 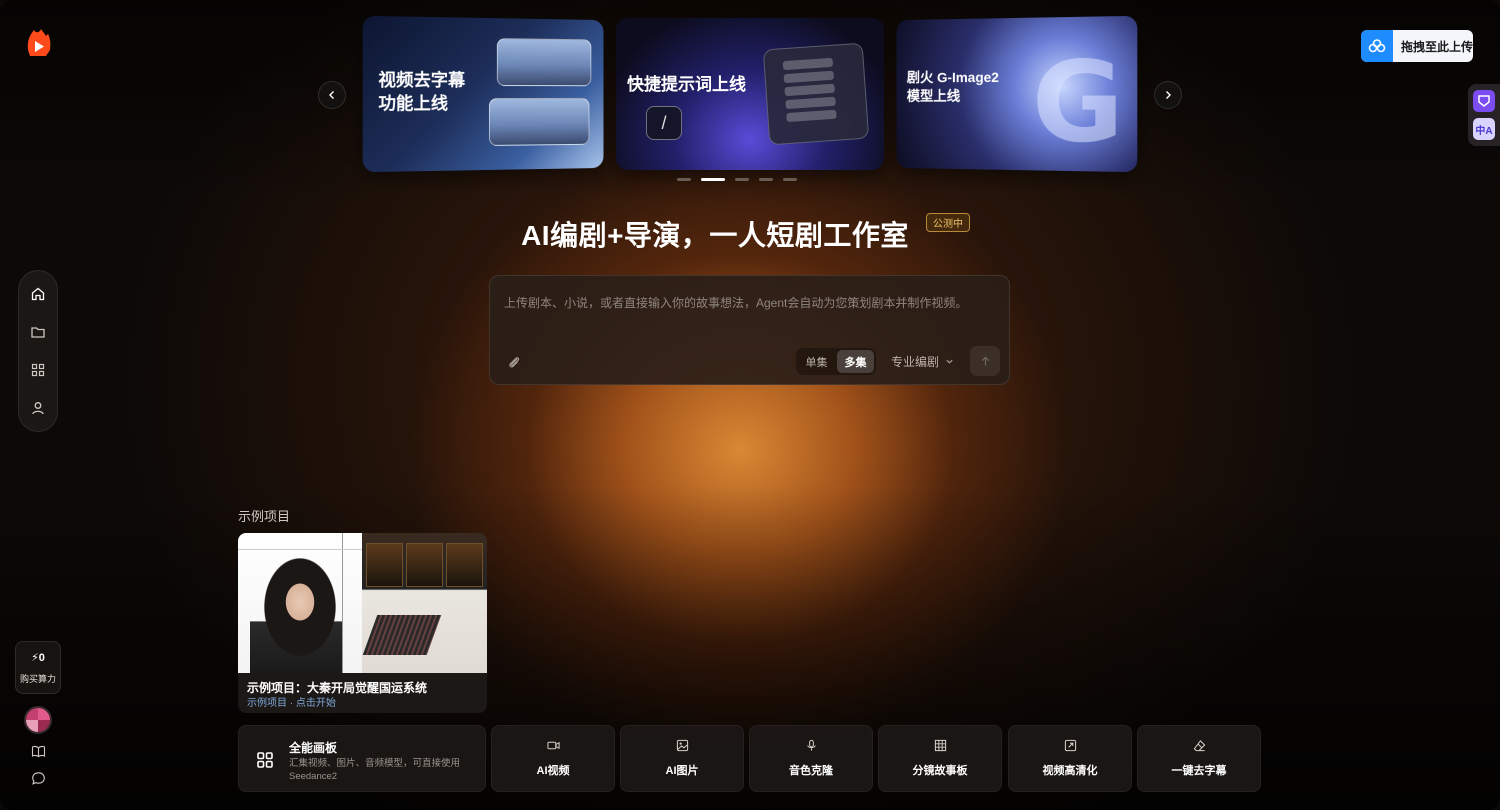 What do you see at coordinates (940, 771) in the screenshot?
I see `tool-label: 分镜故事板` at bounding box center [940, 771].